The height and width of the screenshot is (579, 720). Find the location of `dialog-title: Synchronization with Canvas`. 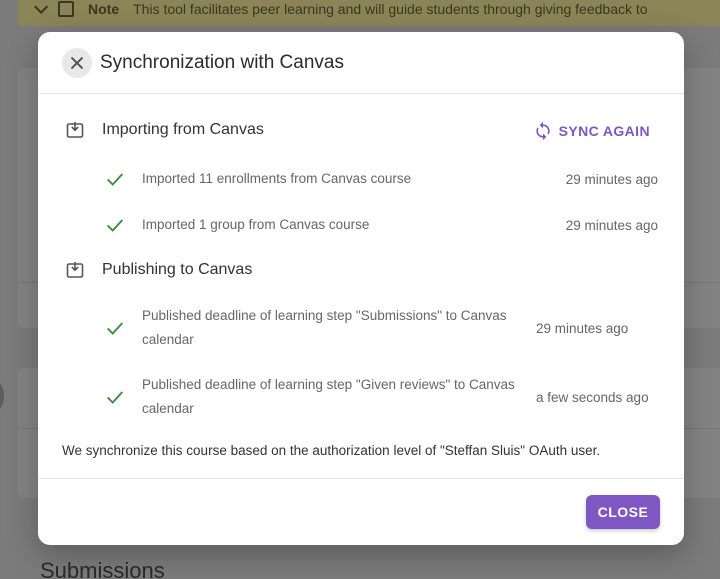

dialog-title: Synchronization with Canvas is located at coordinates (222, 62).